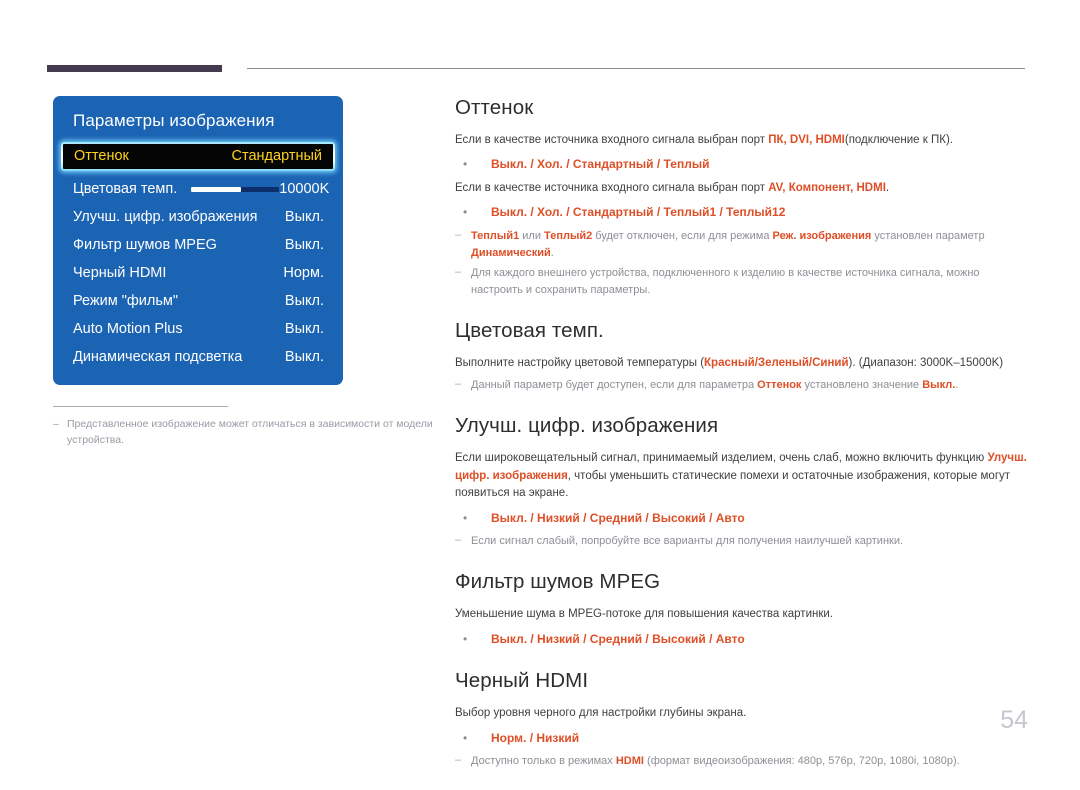 The image size is (1080, 790). What do you see at coordinates (101, 156) in the screenshot?
I see `osd-row-label-tint: Оттенок` at bounding box center [101, 156].